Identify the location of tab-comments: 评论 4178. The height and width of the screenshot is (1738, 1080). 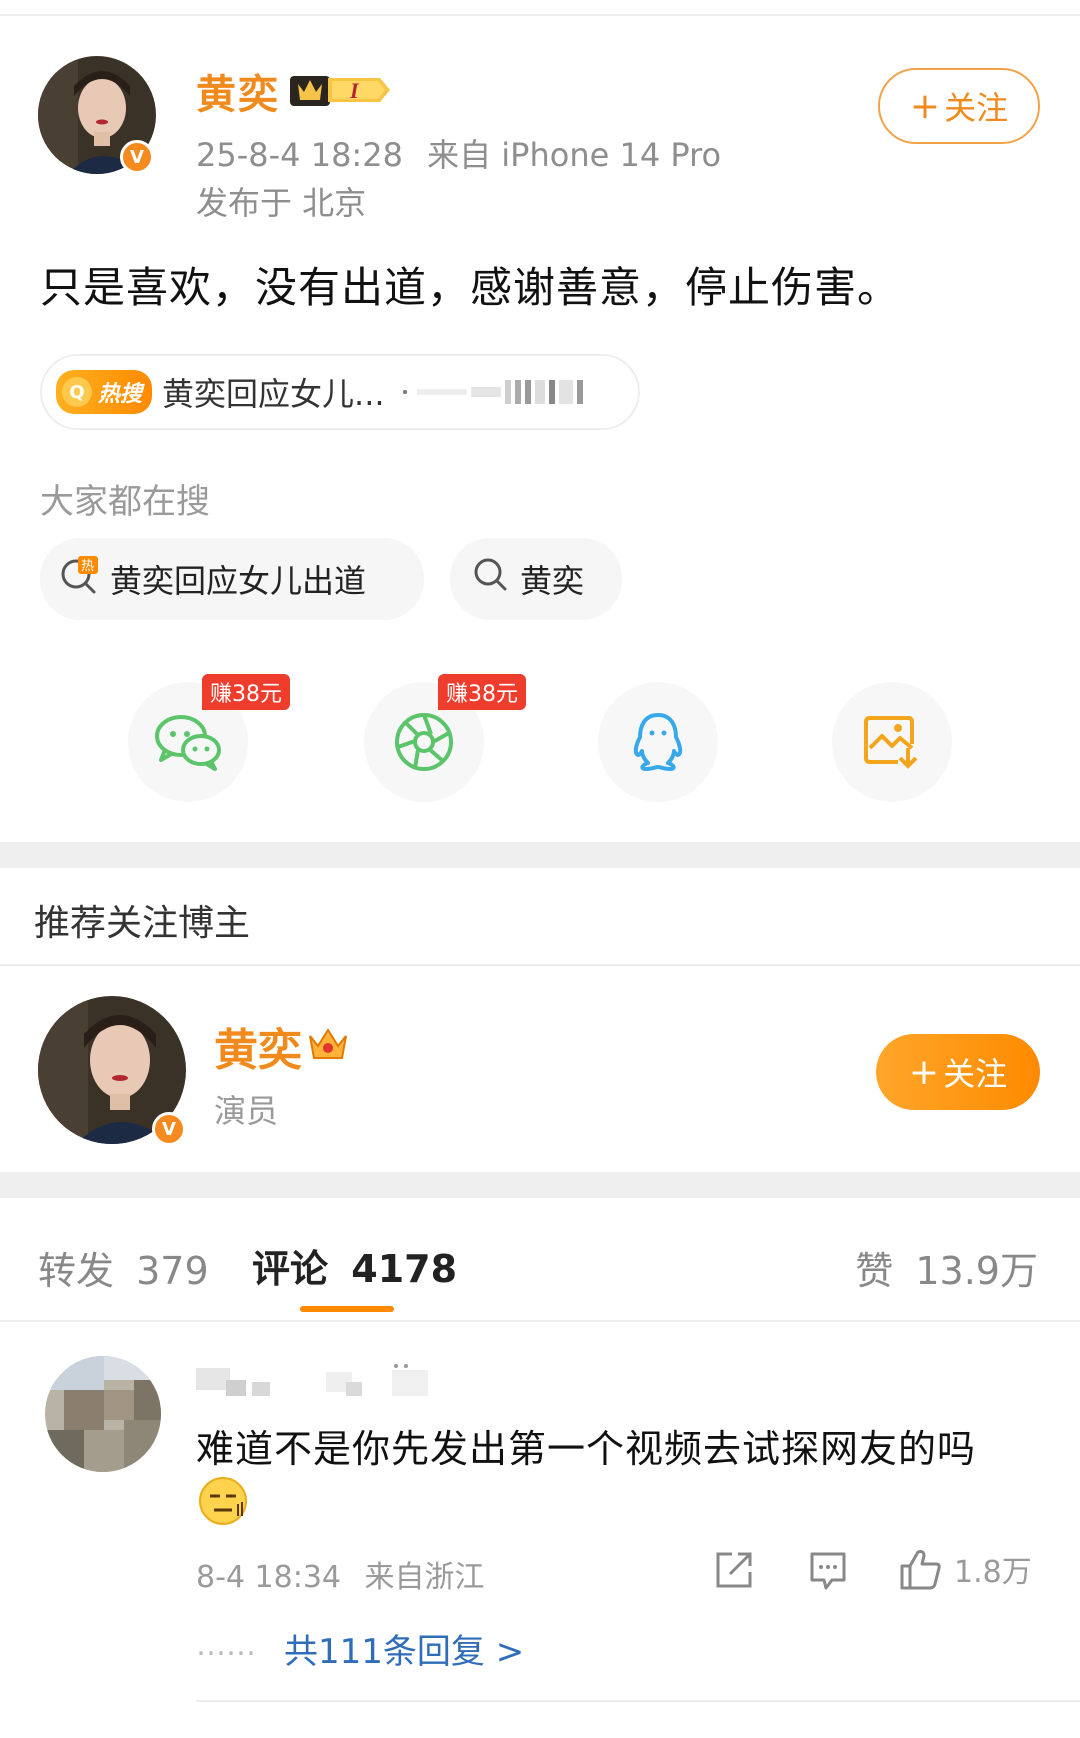
(354, 1265).